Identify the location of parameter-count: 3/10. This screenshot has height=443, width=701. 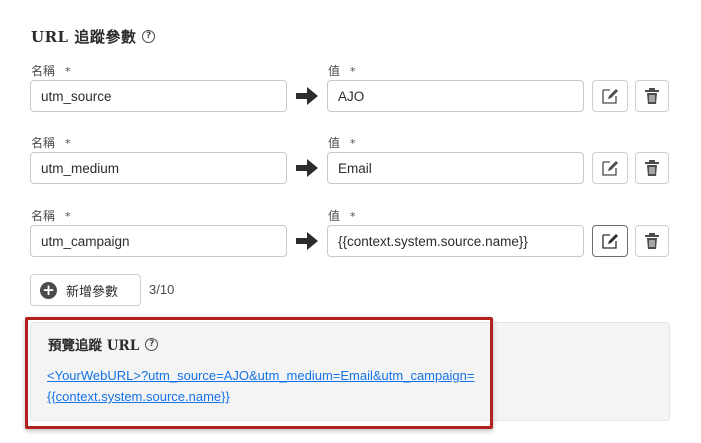
(162, 289).